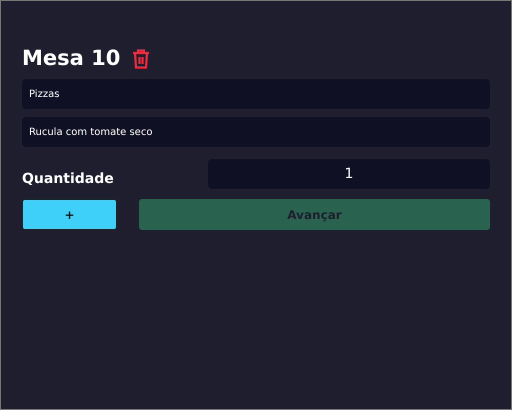 The height and width of the screenshot is (410, 512). Describe the element at coordinates (256, 94) in the screenshot. I see `input-field: Pizzas` at that location.